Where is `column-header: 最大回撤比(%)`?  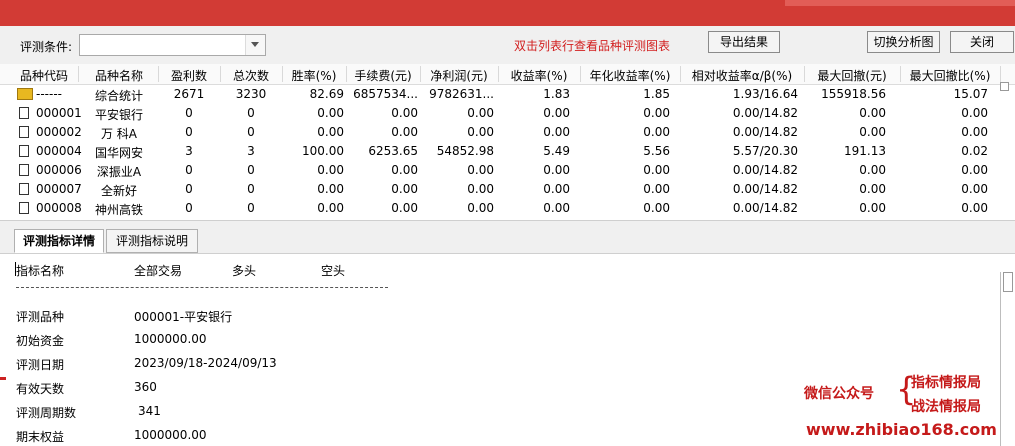 column-header: 最大回撤比(%) is located at coordinates (950, 75).